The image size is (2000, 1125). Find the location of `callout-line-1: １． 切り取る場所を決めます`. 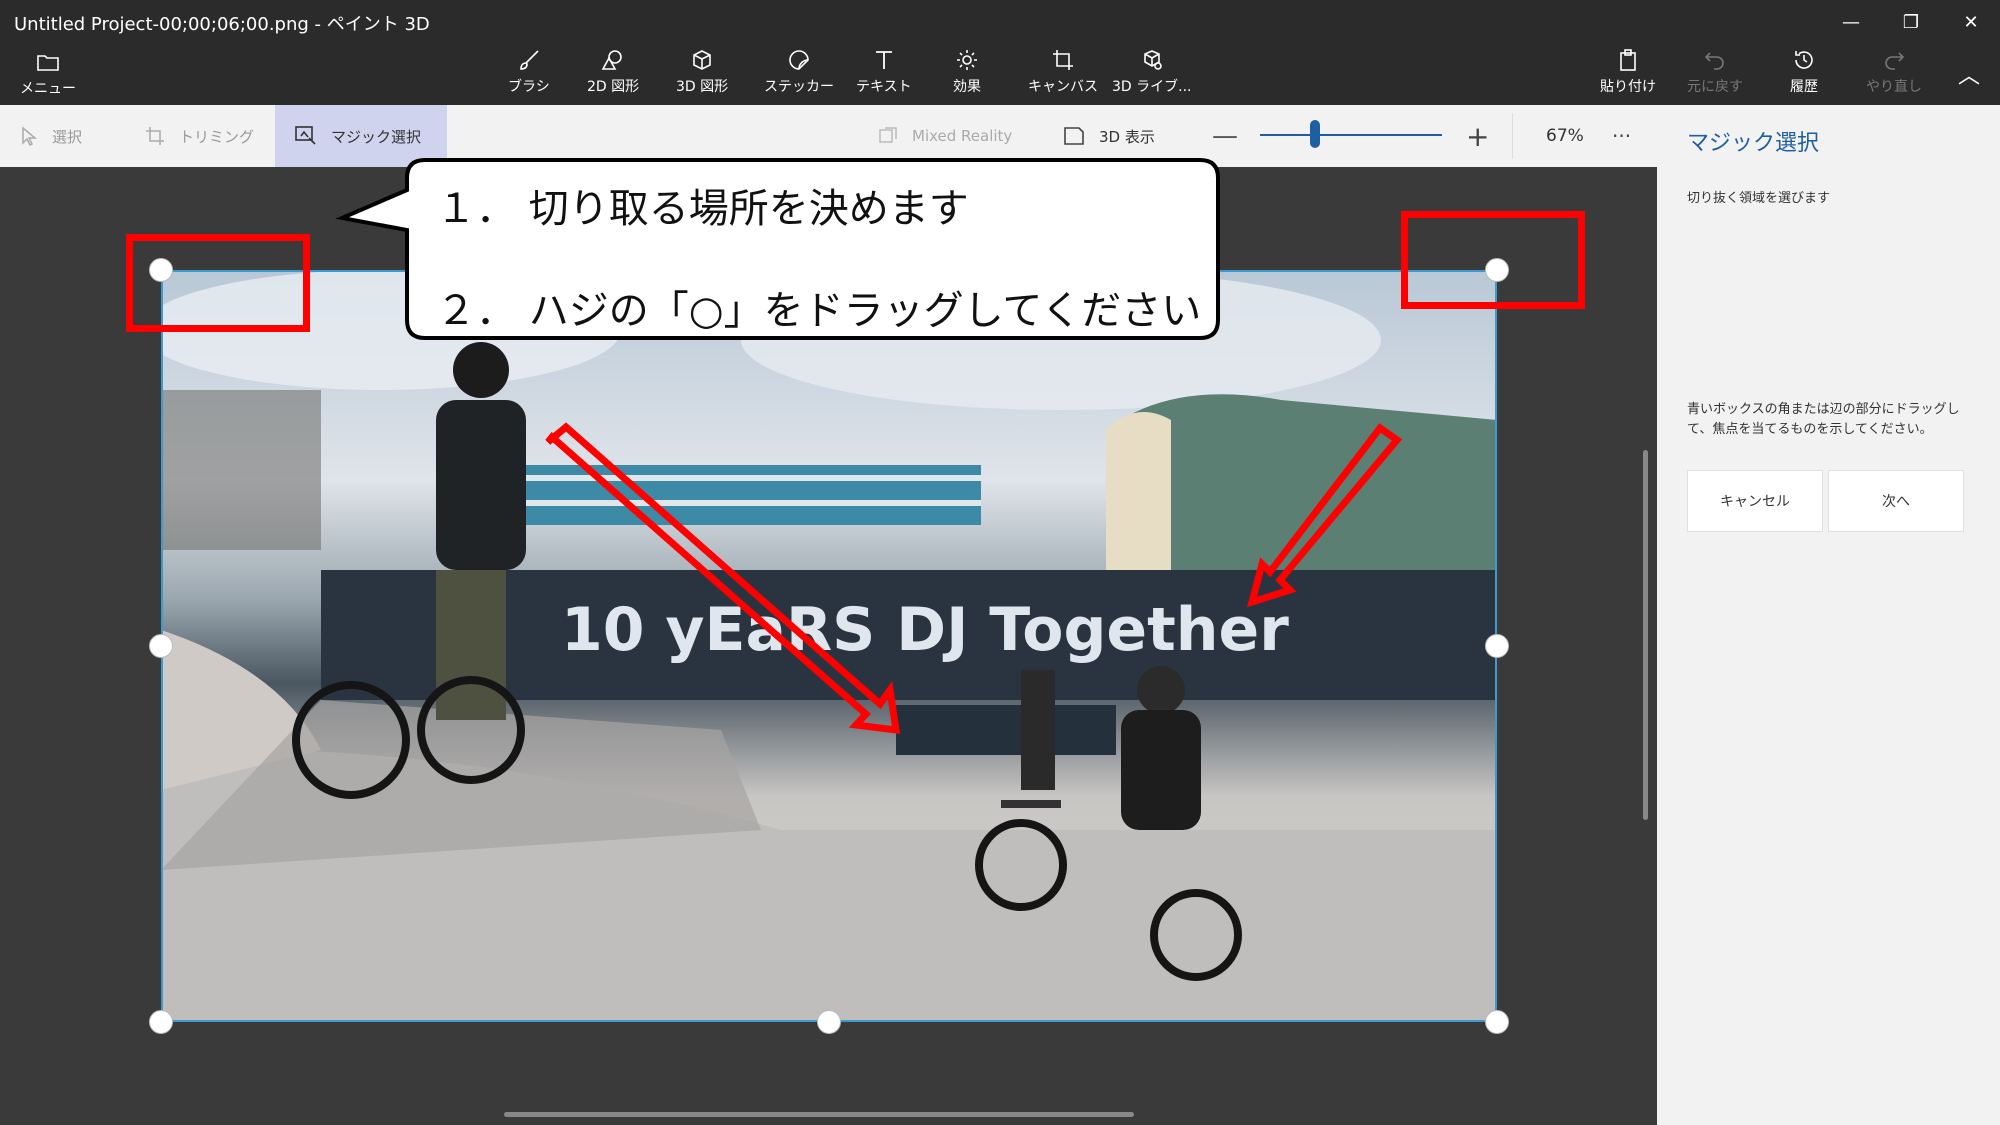

callout-line-1: １． 切り取る場所を決めます is located at coordinates (702, 209).